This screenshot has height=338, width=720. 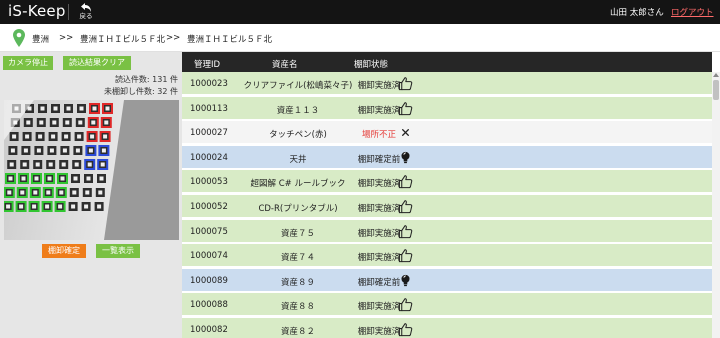 What do you see at coordinates (360, 12) in the screenshot?
I see `app-header: iS-Keep 戻る 山田 太郎さん ログアウト` at bounding box center [360, 12].